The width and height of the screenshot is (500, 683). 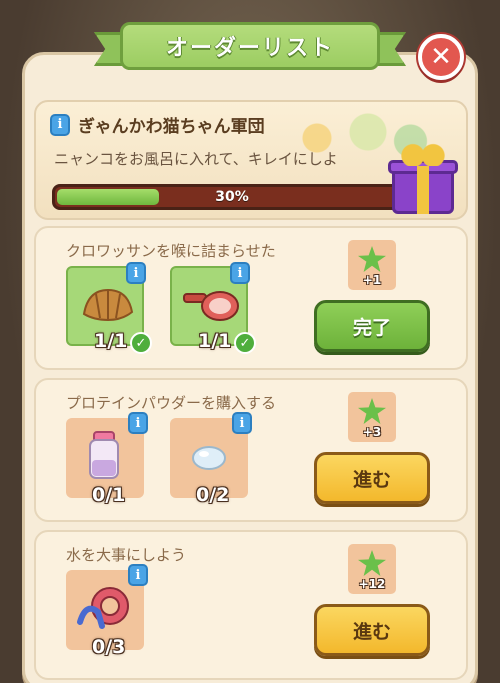 What do you see at coordinates (104, 455) in the screenshot?
I see `shaker-bottle-icon` at bounding box center [104, 455].